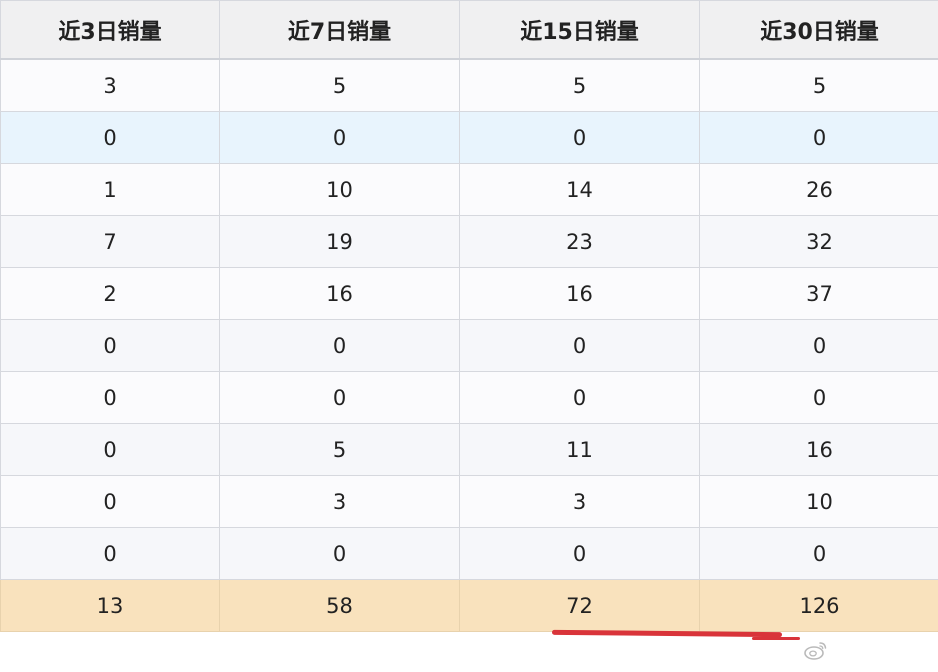  What do you see at coordinates (579, 605) in the screenshot?
I see `total-15-day-sales: 72` at bounding box center [579, 605].